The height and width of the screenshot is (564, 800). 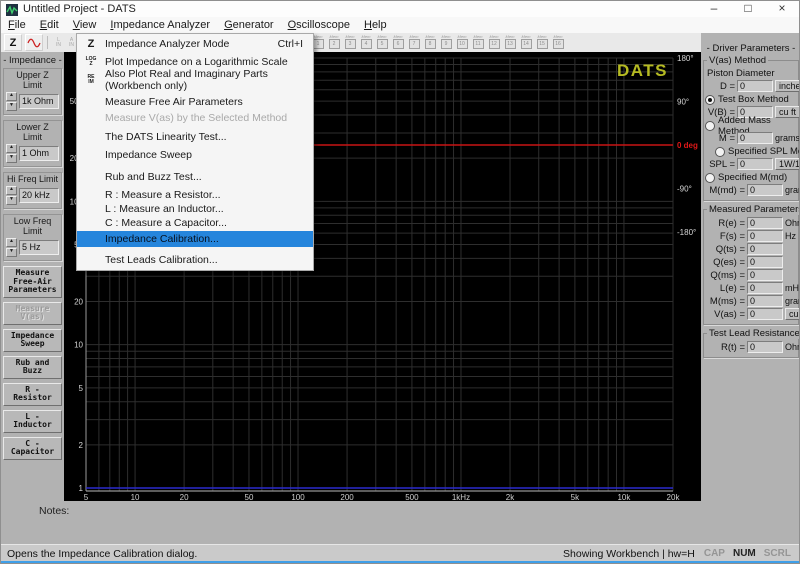 I want to click on impedance-tick-label: 2, so click(x=81, y=445).